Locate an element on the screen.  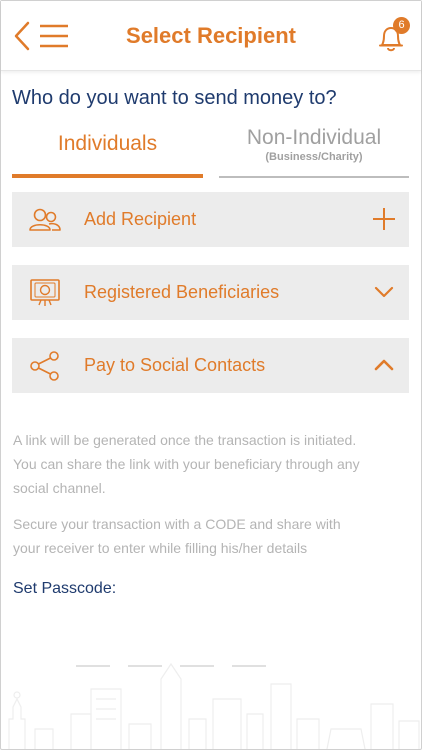
active-tab-indicator is located at coordinates (107, 176).